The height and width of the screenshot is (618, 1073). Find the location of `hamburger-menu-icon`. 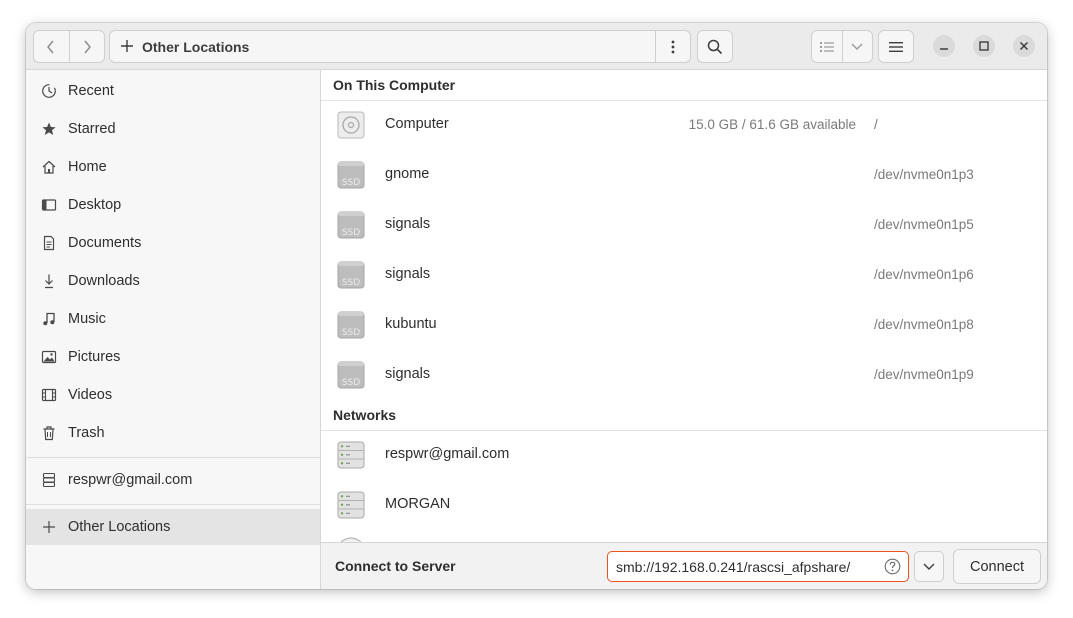

hamburger-menu-icon is located at coordinates (896, 46).